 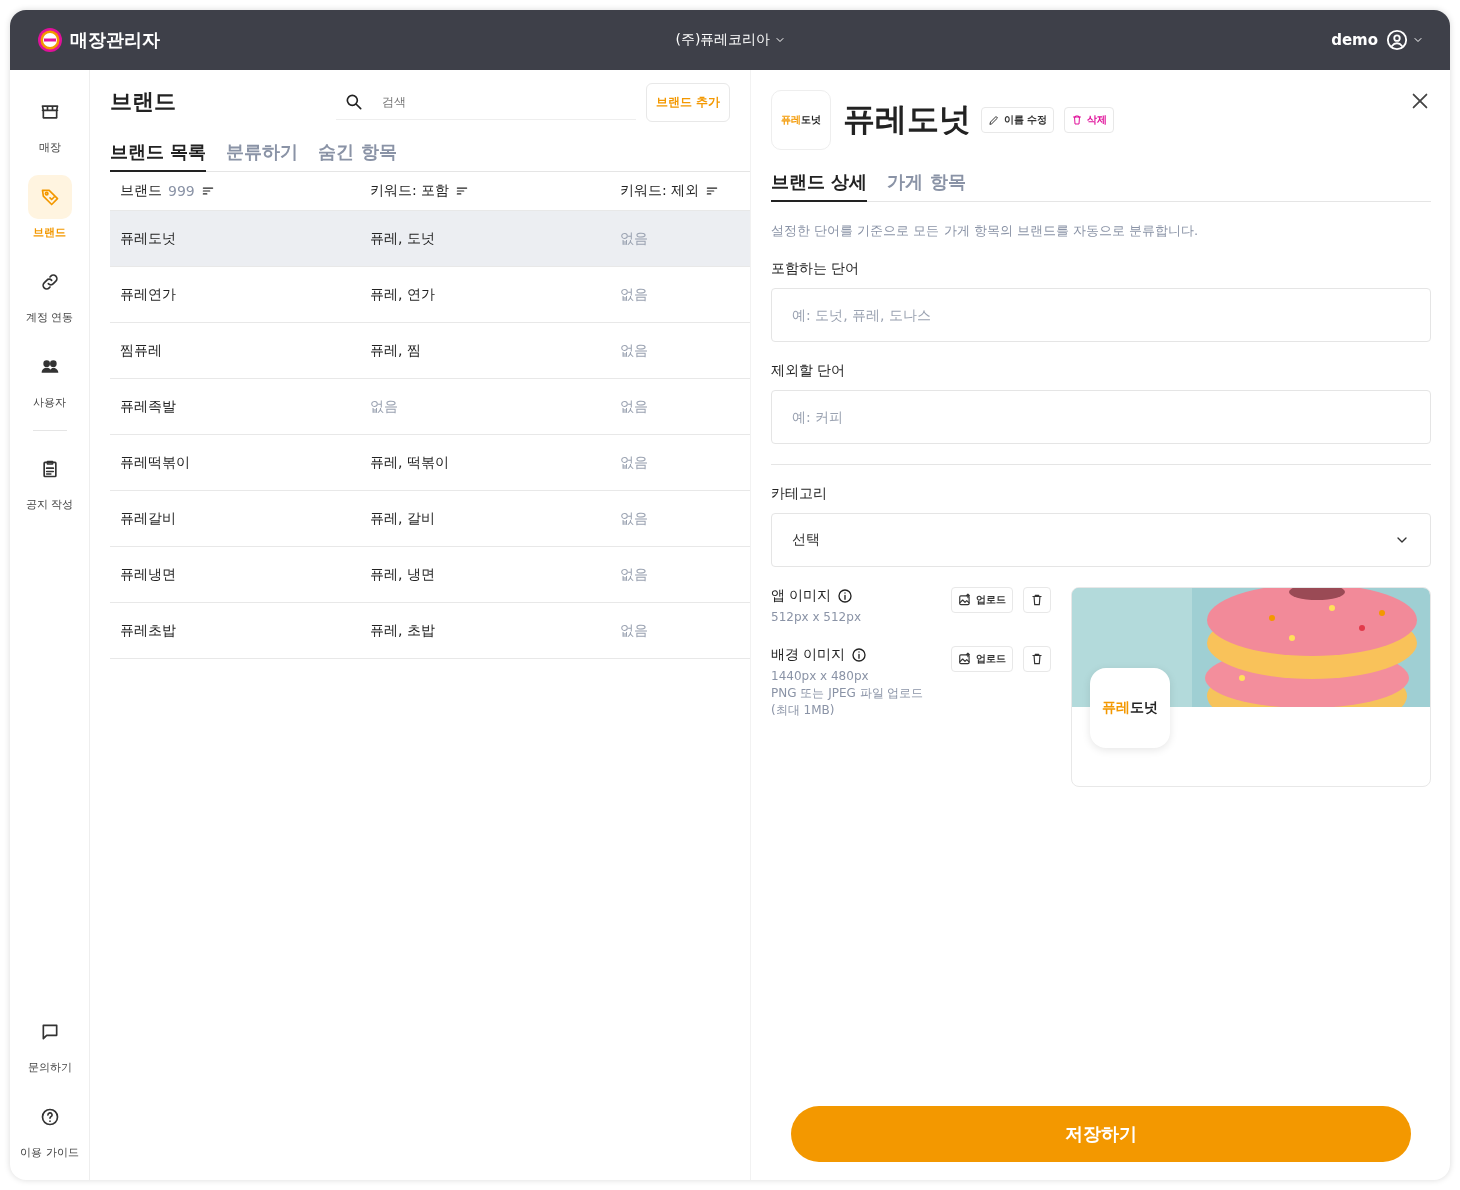 I want to click on nav-item: 계정 연동, so click(x=49, y=292).